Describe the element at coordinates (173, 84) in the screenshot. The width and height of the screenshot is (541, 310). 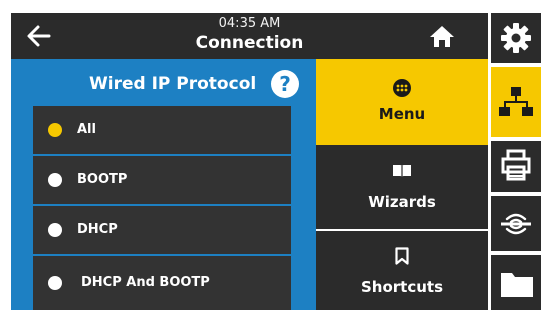
I see `panel-title: Wired IP Protocol` at that location.